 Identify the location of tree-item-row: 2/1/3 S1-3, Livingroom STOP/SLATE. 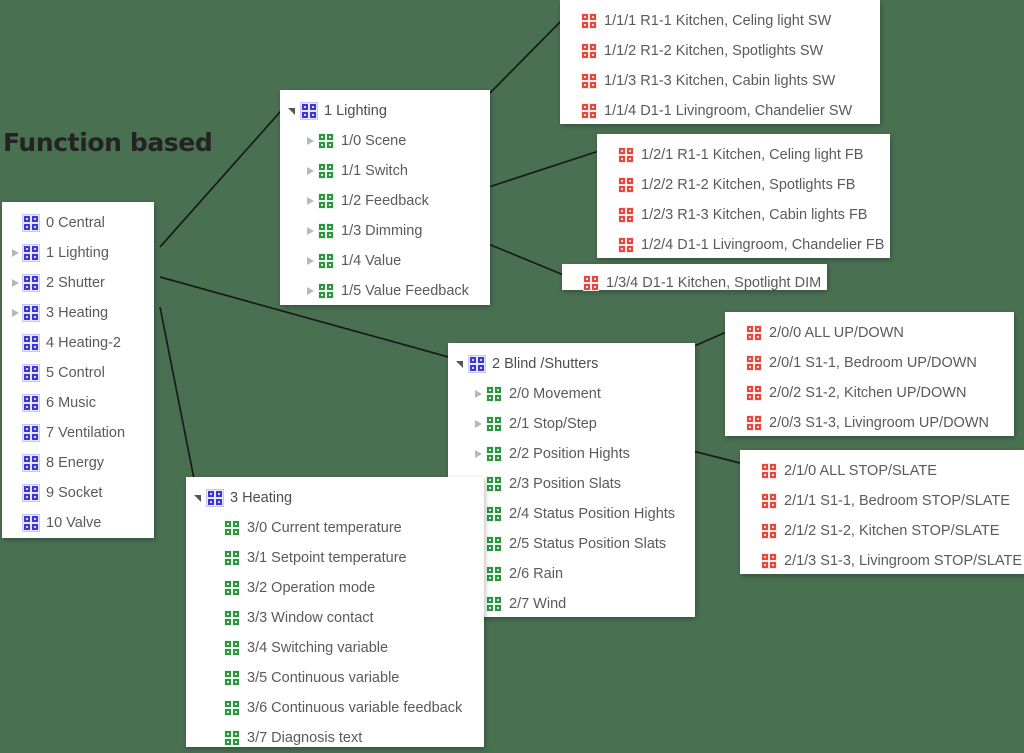
(882, 561).